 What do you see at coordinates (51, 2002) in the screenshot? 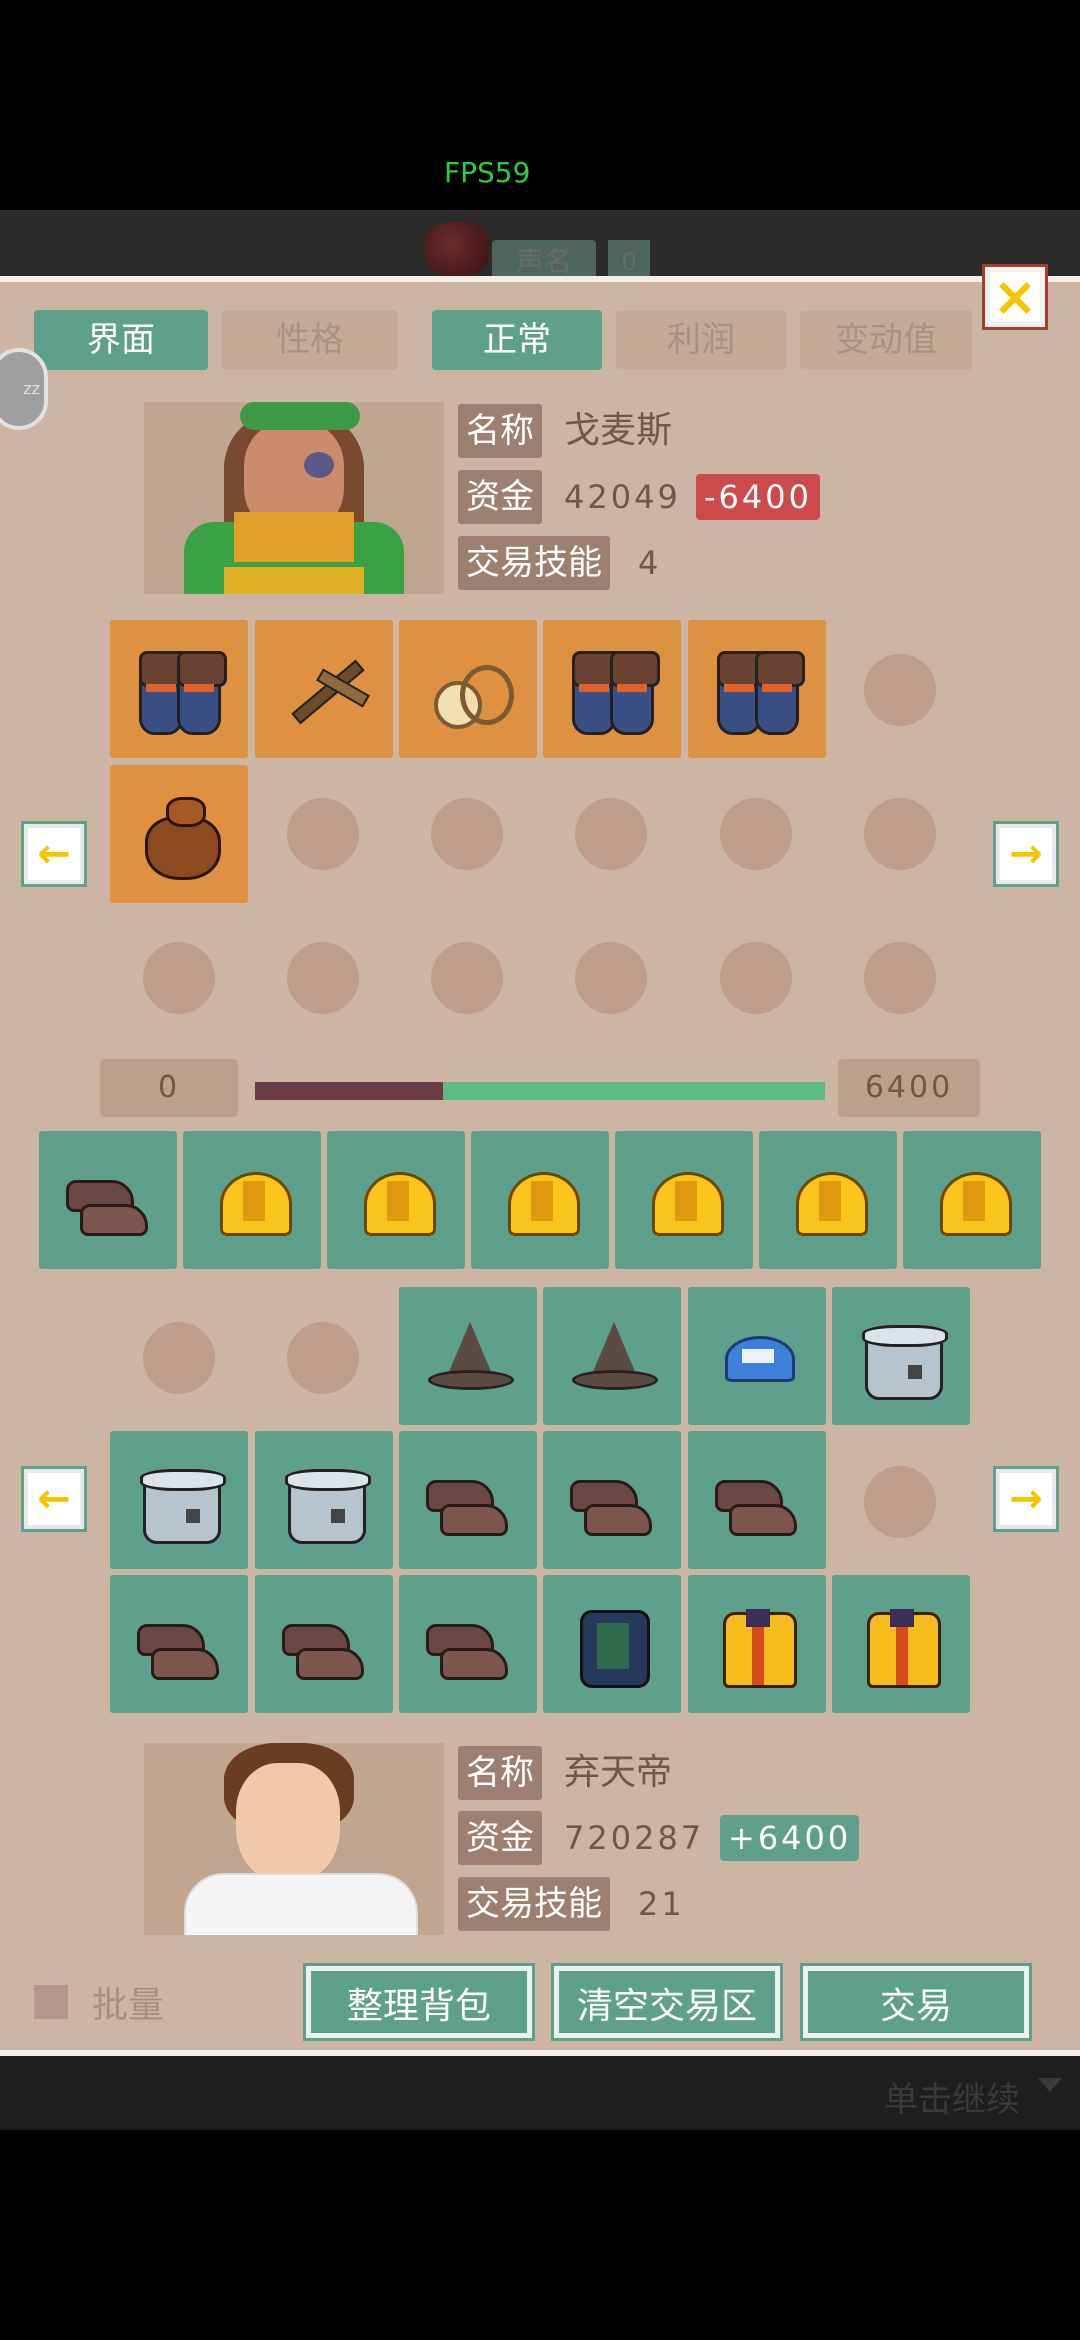
I see `batch-checkbox` at bounding box center [51, 2002].